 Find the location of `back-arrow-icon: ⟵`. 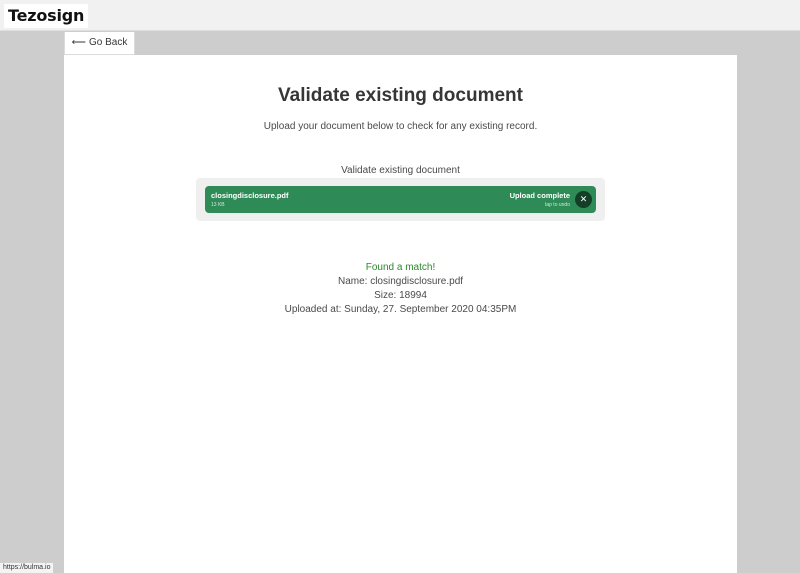

back-arrow-icon: ⟵ is located at coordinates (78, 42).